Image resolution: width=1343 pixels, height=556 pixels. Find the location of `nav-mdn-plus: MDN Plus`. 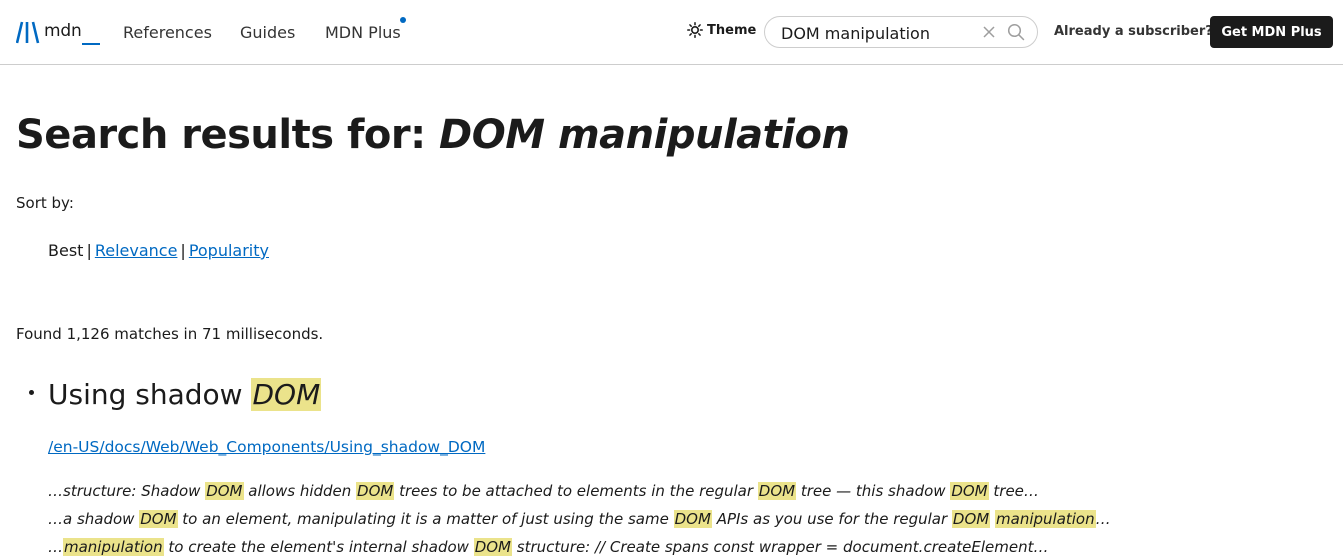

nav-mdn-plus: MDN Plus is located at coordinates (363, 32).